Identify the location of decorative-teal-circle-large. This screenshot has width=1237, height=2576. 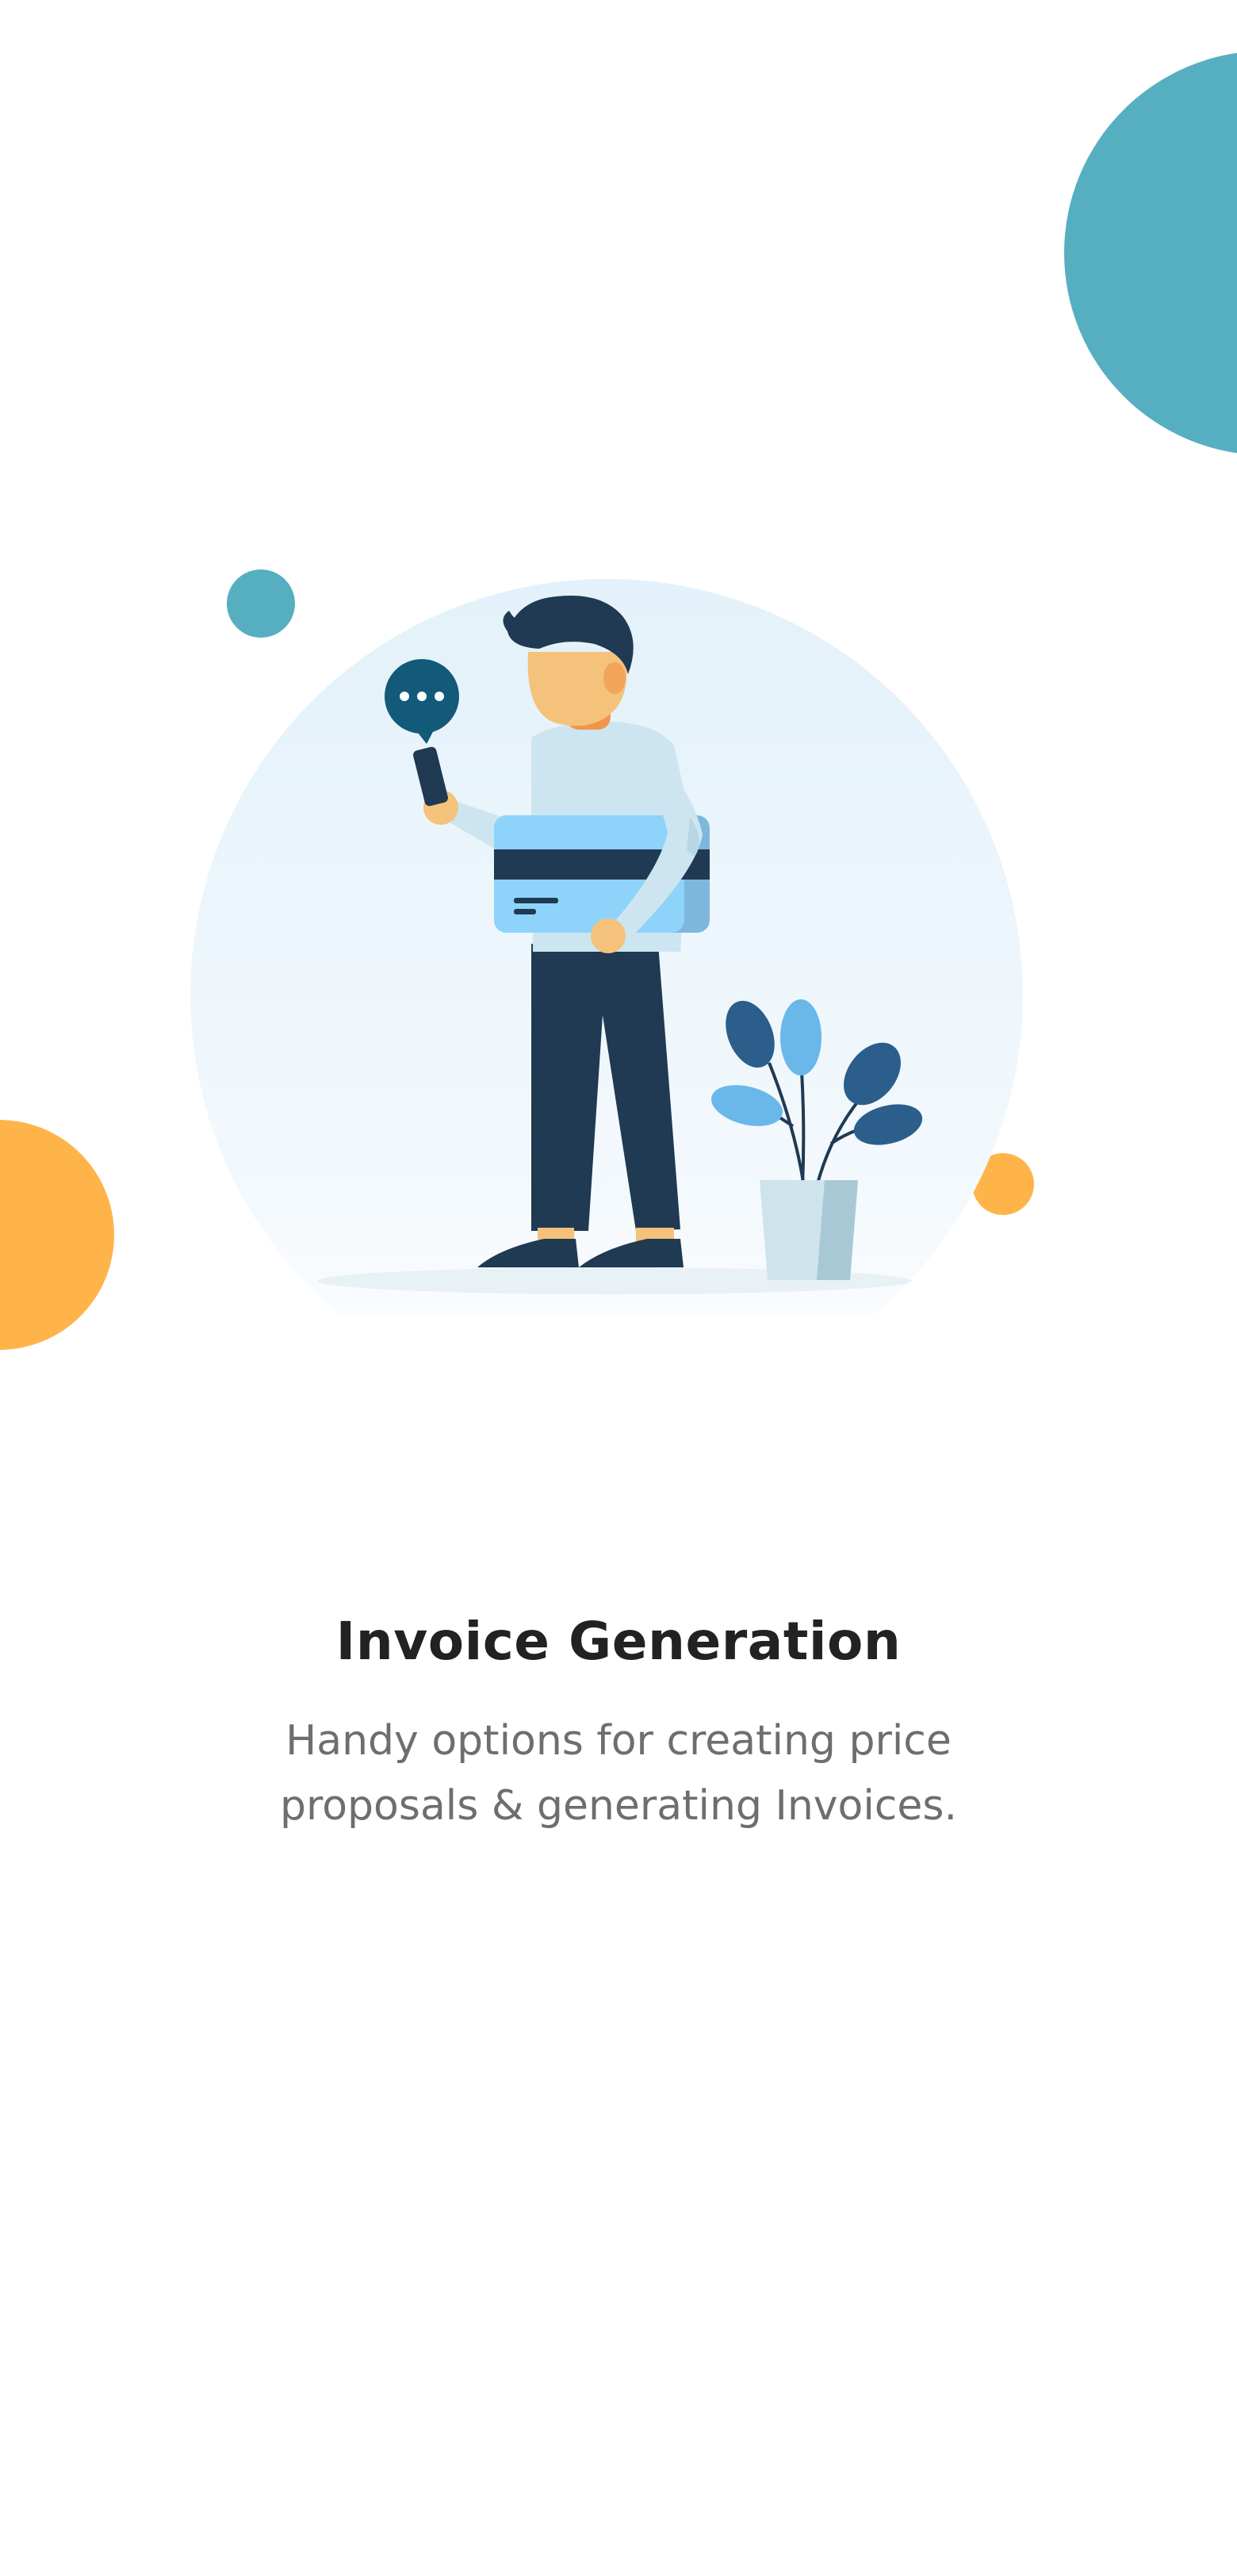
(1150, 253).